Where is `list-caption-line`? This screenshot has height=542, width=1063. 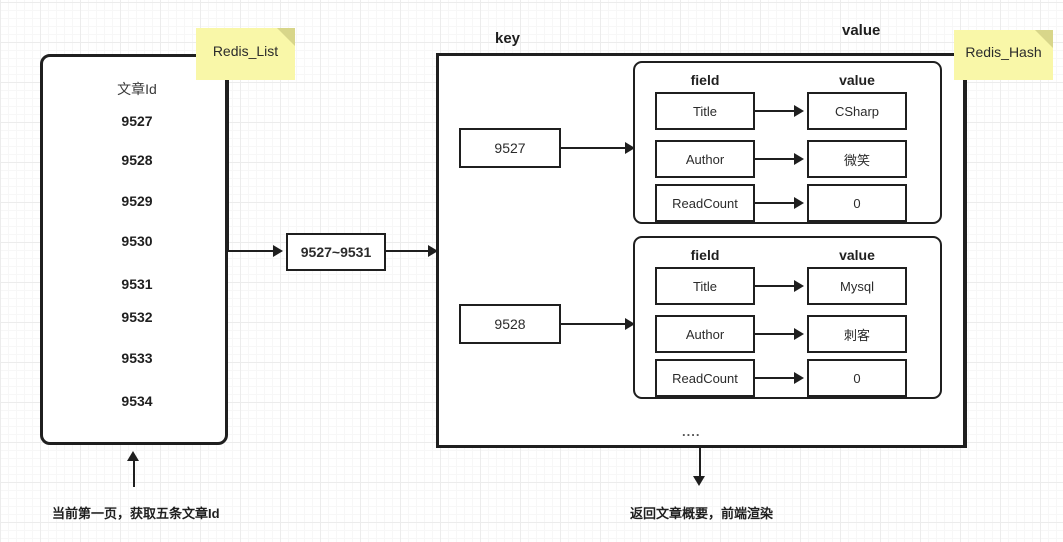
list-caption-line is located at coordinates (134, 473).